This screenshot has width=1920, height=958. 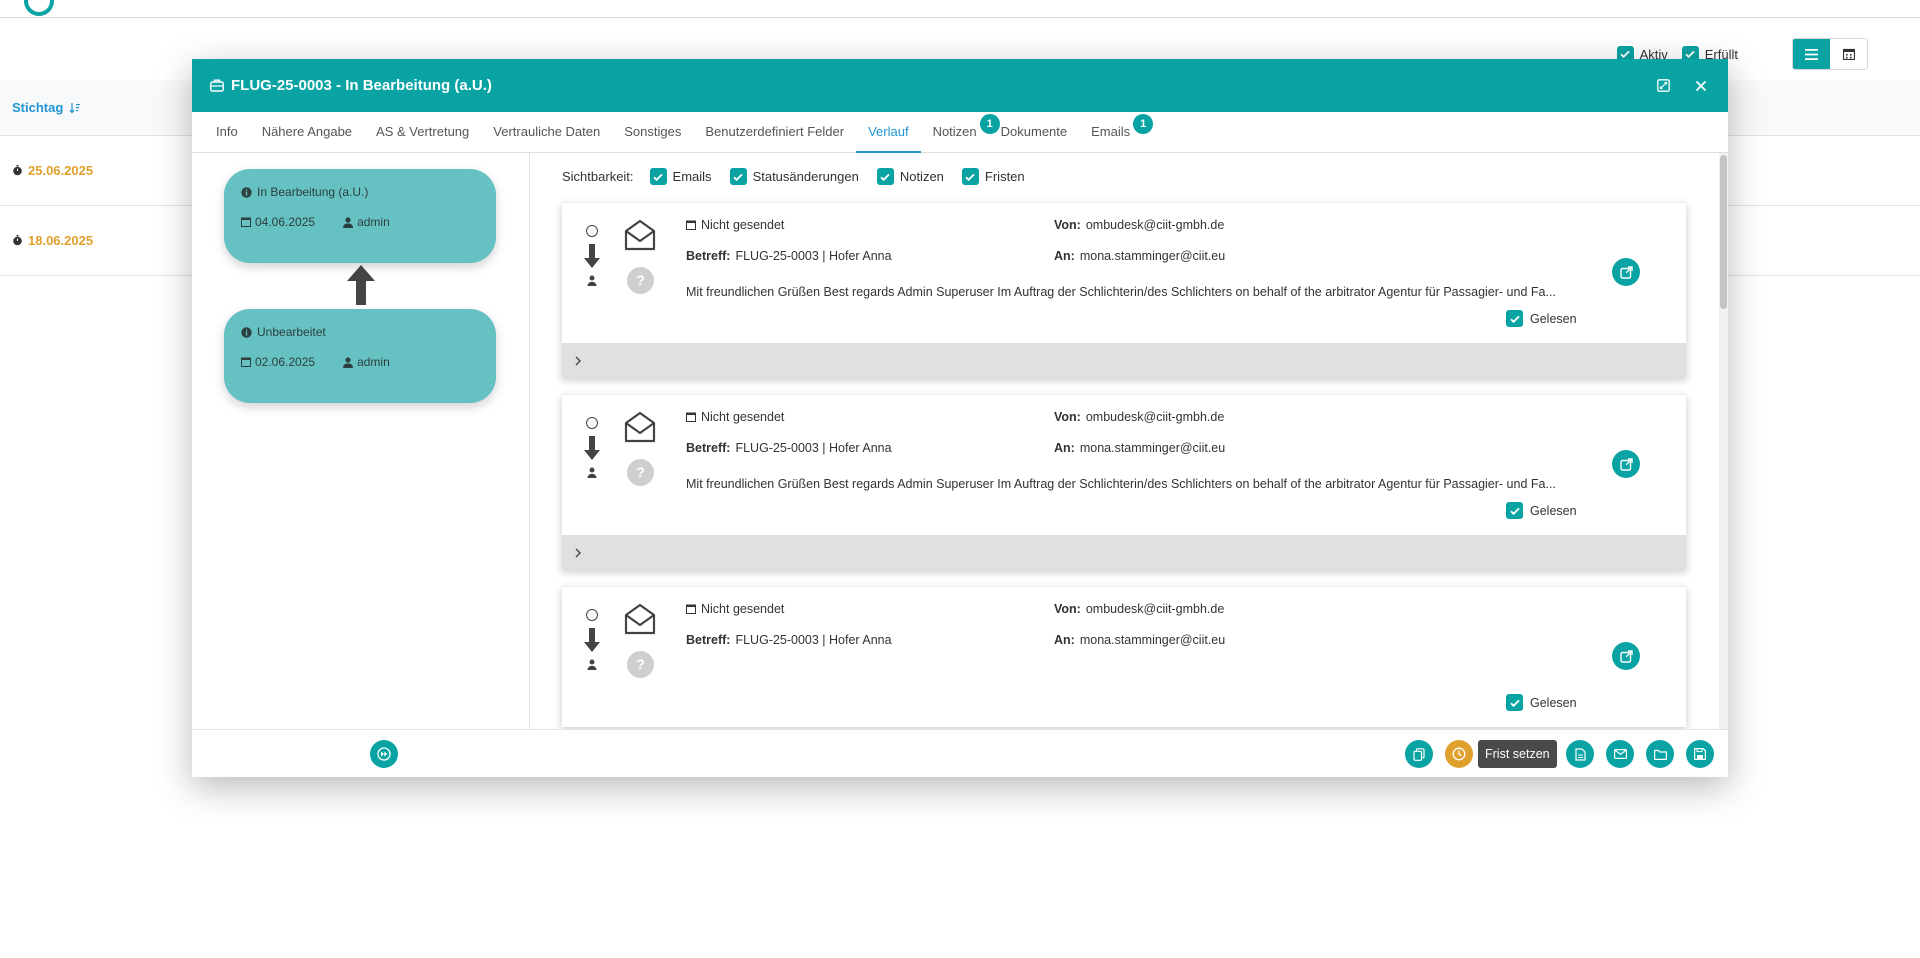 What do you see at coordinates (1155, 609) in the screenshot?
I see `from-text: ombudesk@ciit-gmbh.de` at bounding box center [1155, 609].